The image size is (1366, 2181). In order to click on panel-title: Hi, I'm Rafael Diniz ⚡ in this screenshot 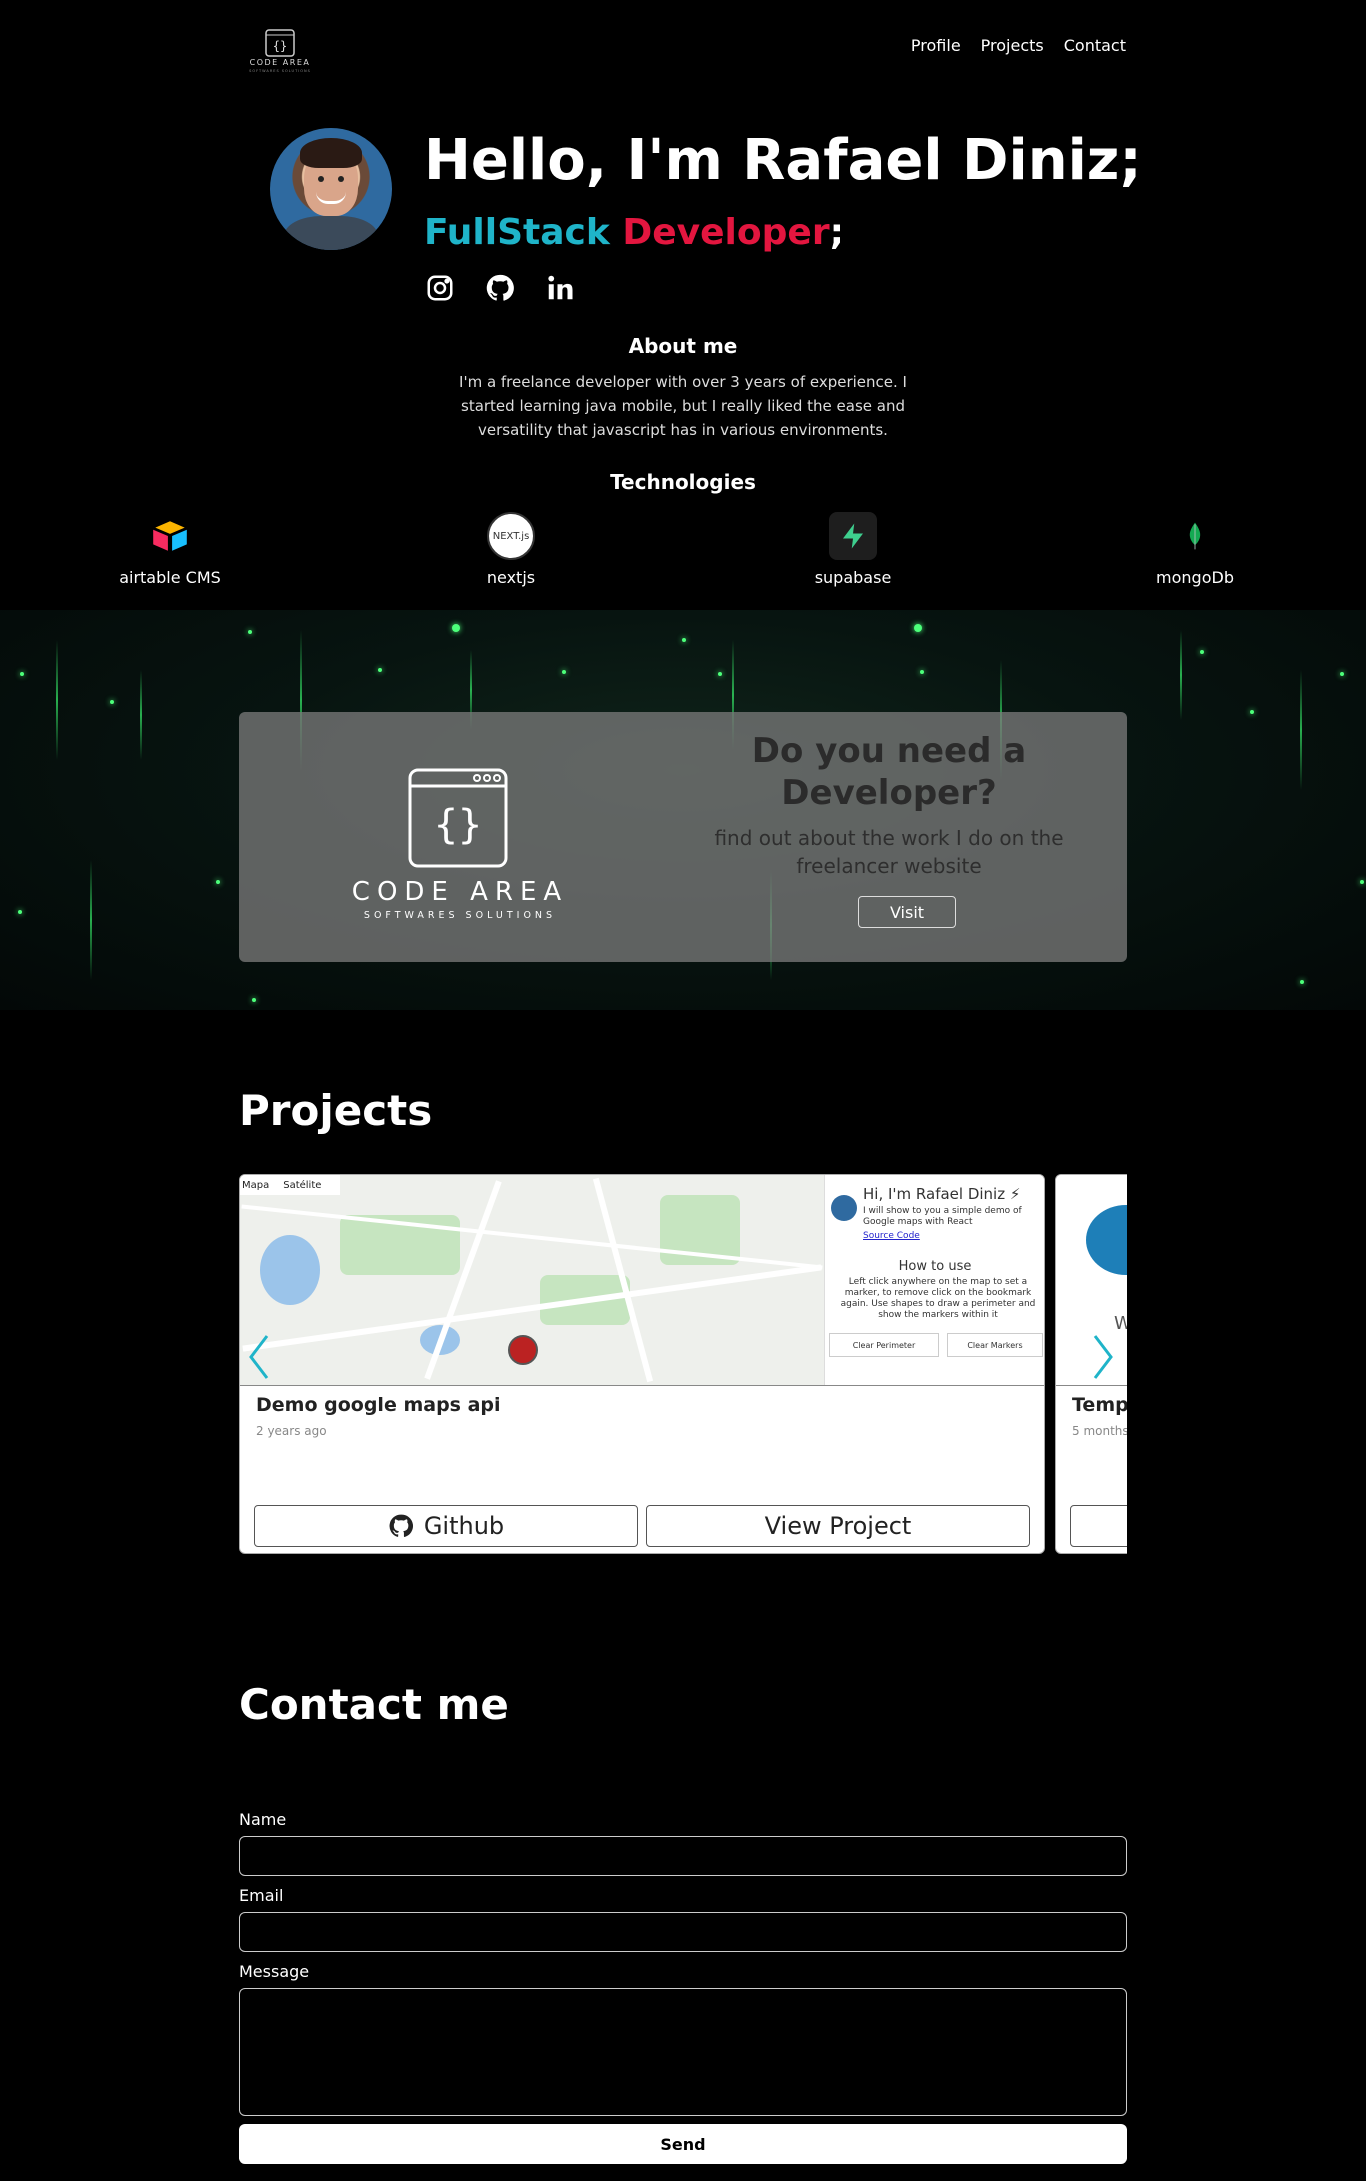, I will do `click(942, 1194)`.